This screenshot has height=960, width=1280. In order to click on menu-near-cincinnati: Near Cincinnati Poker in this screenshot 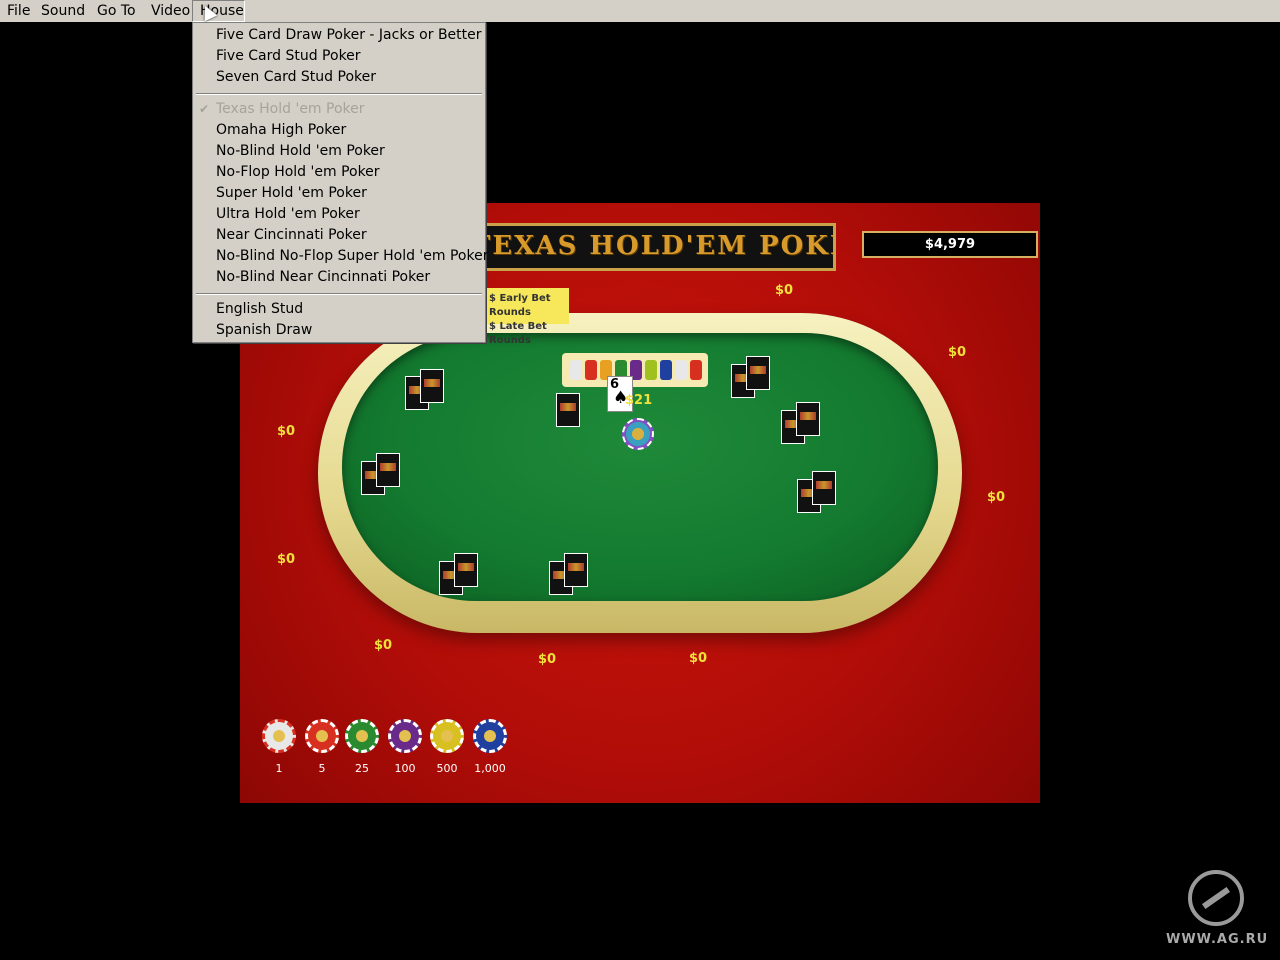, I will do `click(339, 235)`.